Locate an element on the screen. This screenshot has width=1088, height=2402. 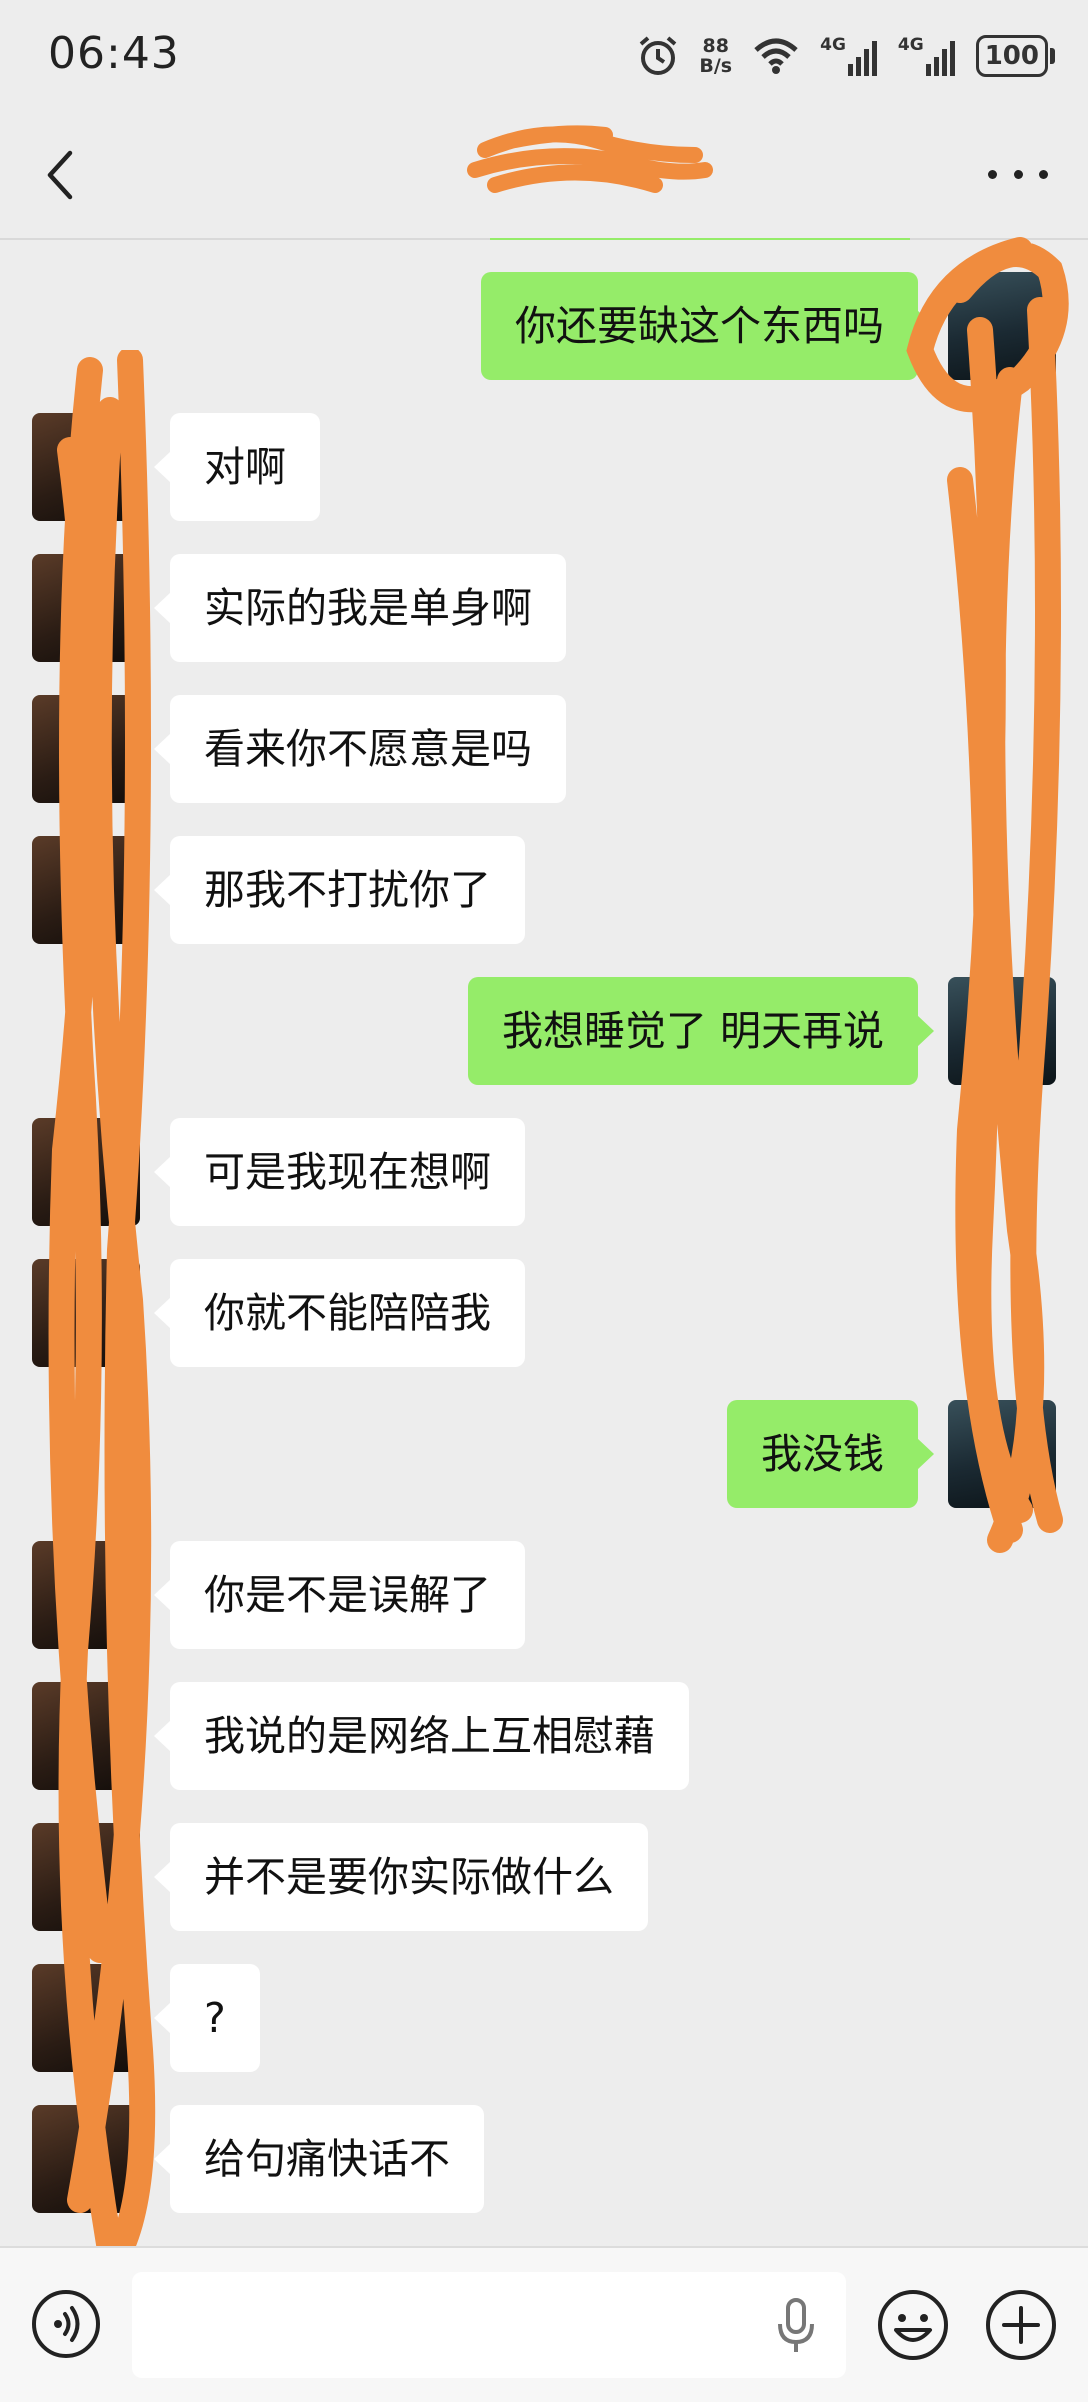
input-bar is located at coordinates (544, 2324).